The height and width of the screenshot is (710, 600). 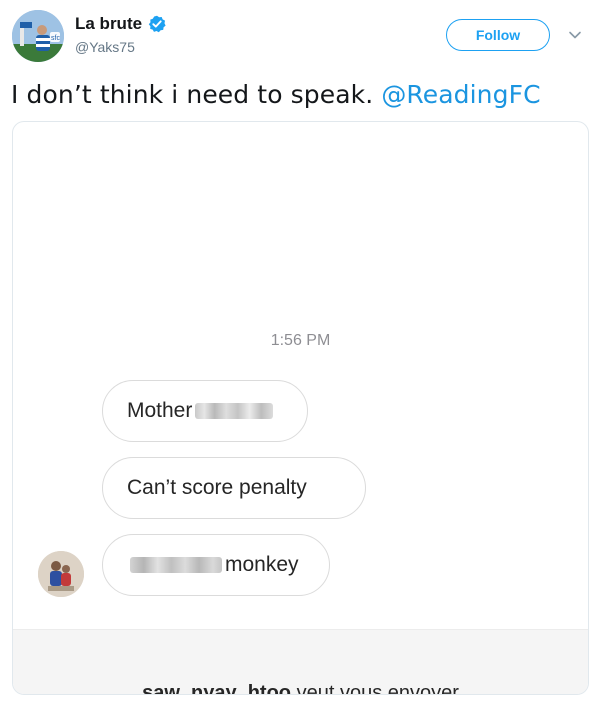 What do you see at coordinates (61, 574) in the screenshot?
I see `sender-avatar` at bounding box center [61, 574].